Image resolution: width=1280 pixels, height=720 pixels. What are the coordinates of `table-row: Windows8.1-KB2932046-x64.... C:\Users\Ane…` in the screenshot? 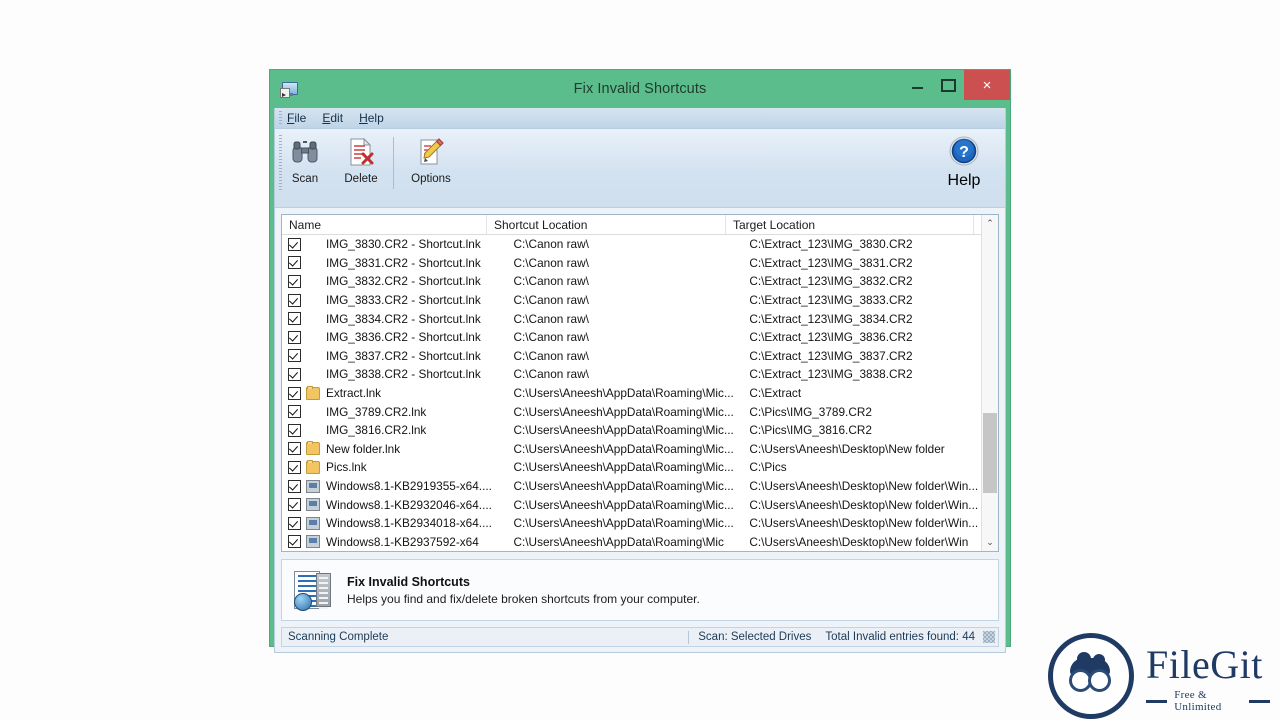 It's located at (640, 504).